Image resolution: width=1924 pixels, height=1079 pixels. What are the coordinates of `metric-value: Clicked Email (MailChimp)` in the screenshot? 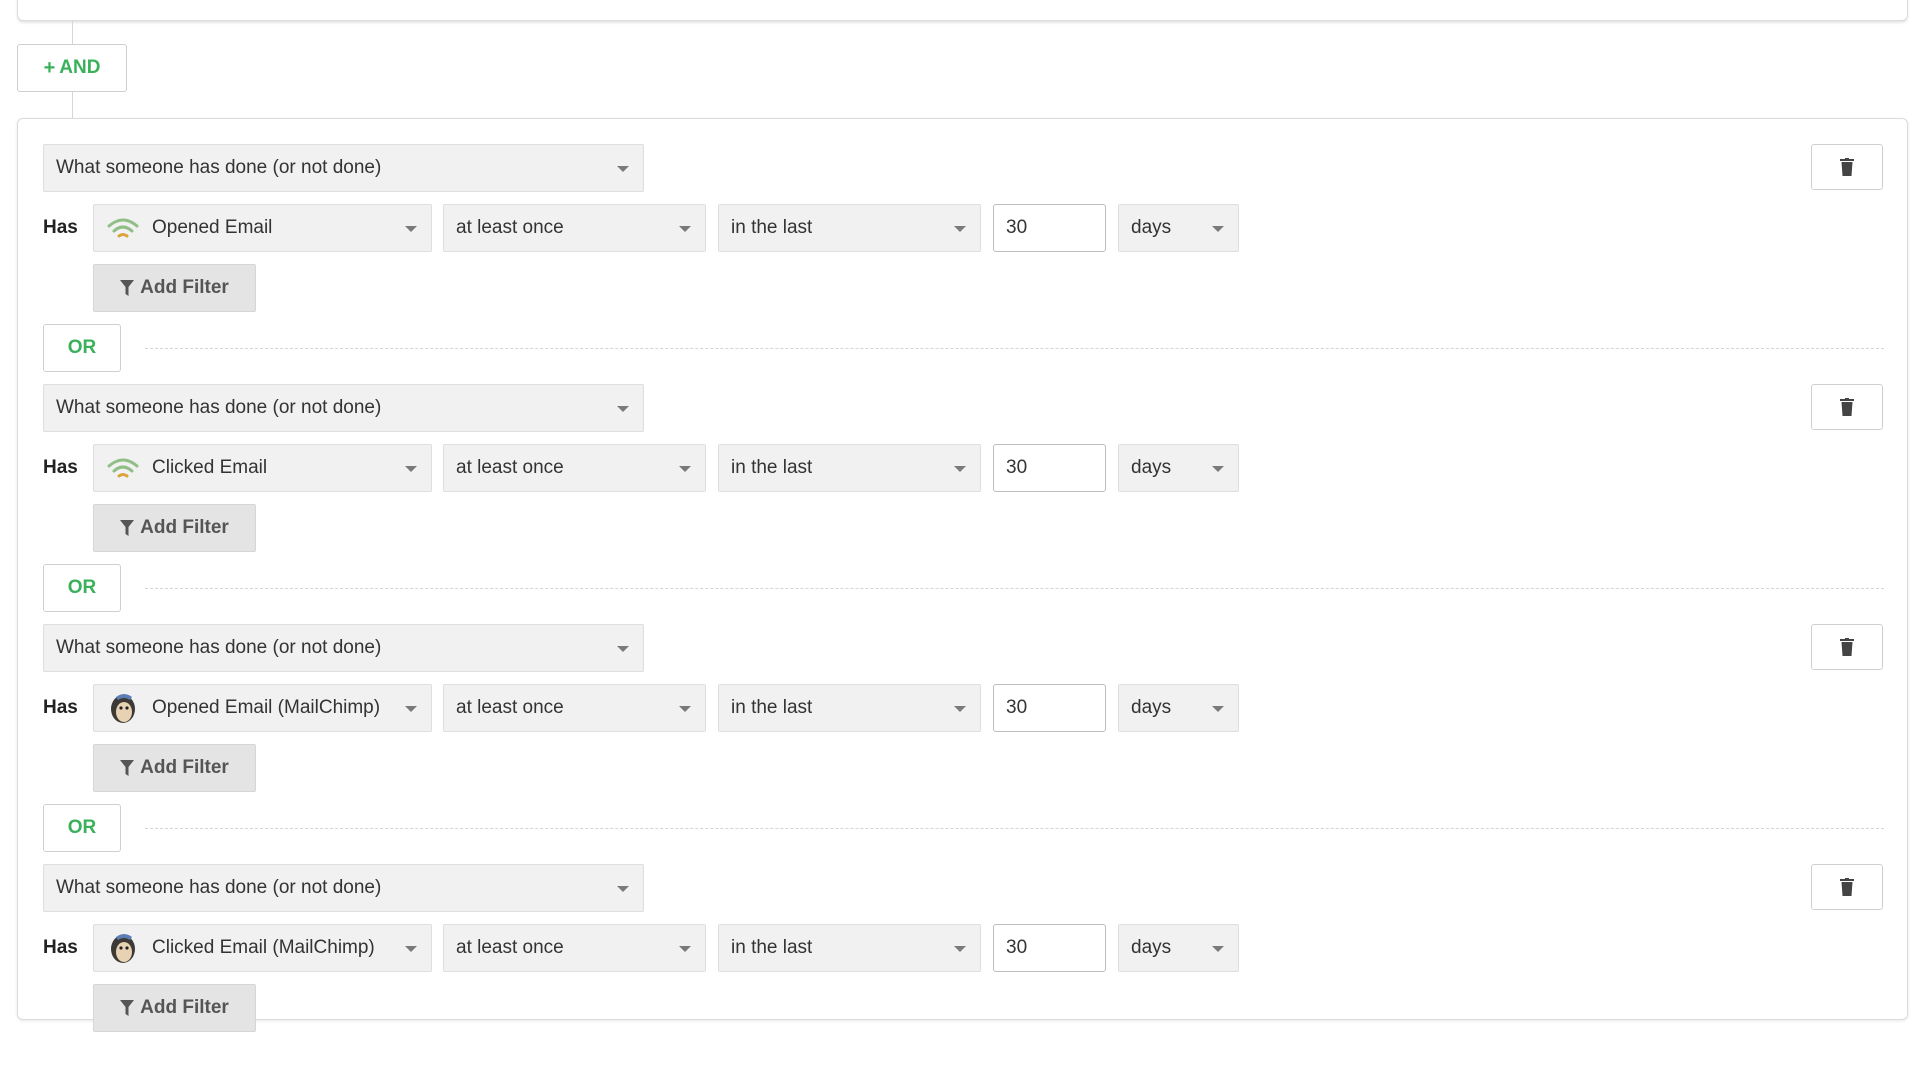 It's located at (263, 947).